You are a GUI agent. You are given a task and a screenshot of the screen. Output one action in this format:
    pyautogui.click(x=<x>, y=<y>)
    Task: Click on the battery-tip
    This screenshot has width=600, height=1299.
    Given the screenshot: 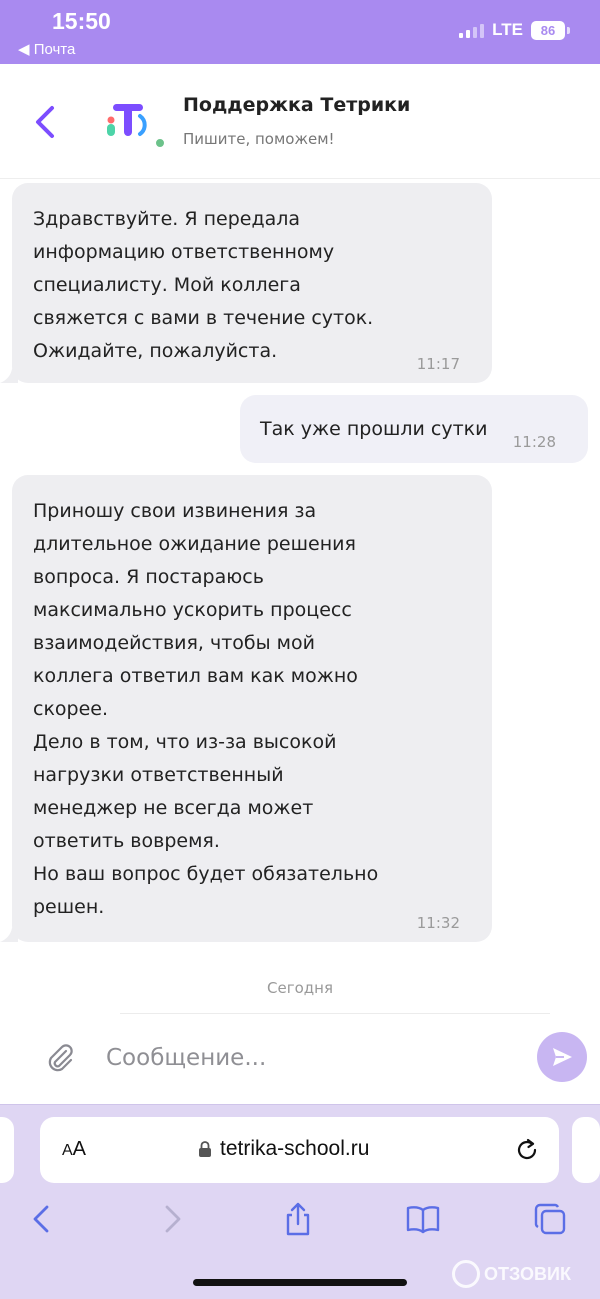 What is the action you would take?
    pyautogui.click(x=568, y=30)
    